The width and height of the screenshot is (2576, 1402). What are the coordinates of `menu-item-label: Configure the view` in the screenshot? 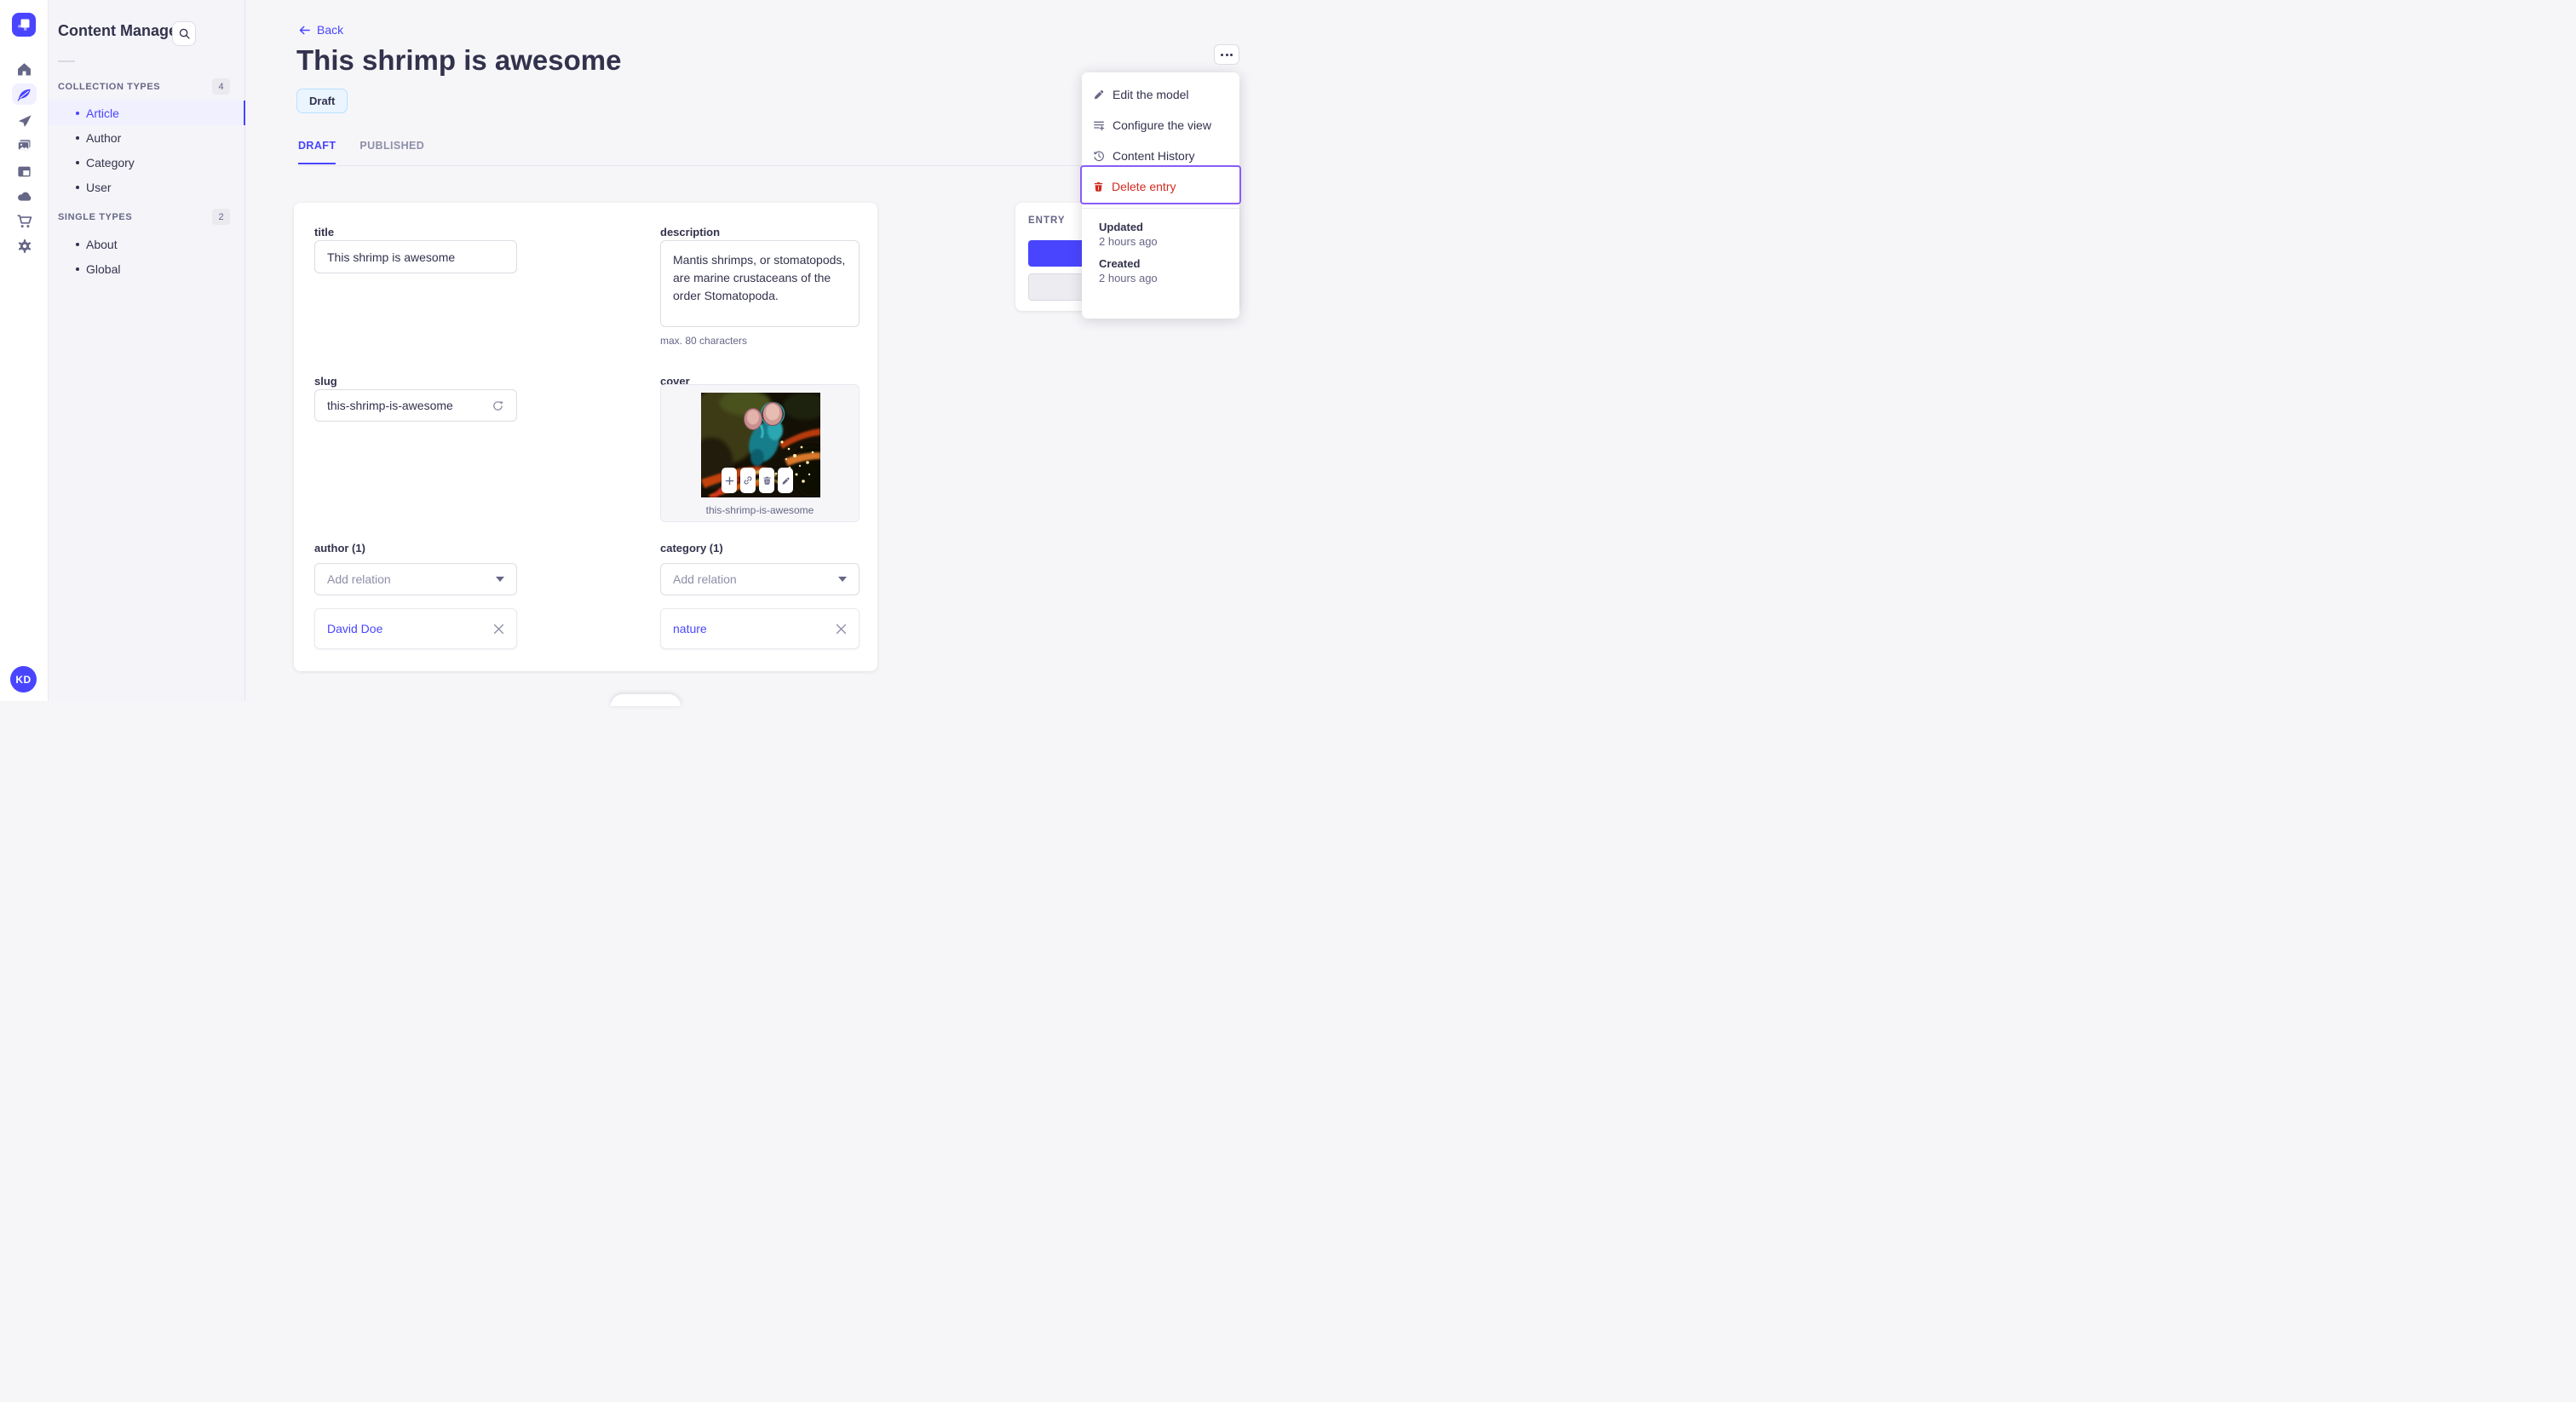 It's located at (1162, 125).